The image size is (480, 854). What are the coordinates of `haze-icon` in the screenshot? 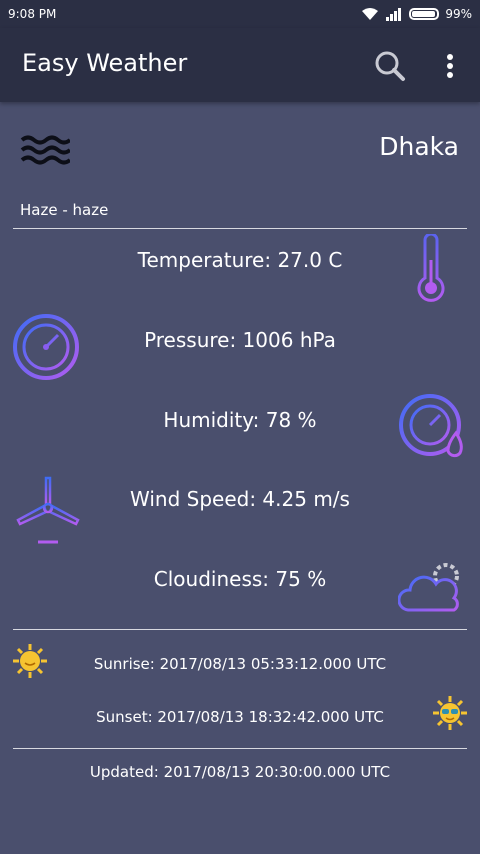 It's located at (45, 150).